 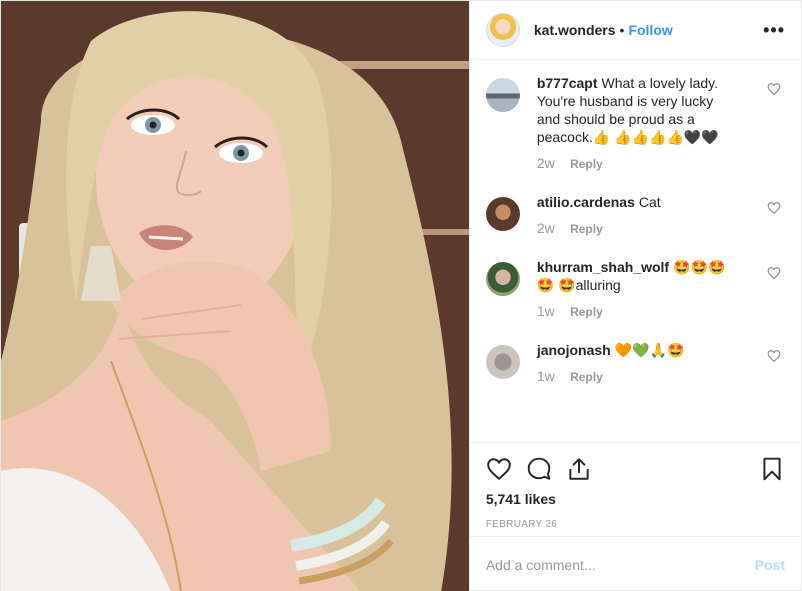 I want to click on comment-item: khurram_shah_wolf 🤩🤩🤩🤩 🤩alluring 1w Reply, so click(x=635, y=289).